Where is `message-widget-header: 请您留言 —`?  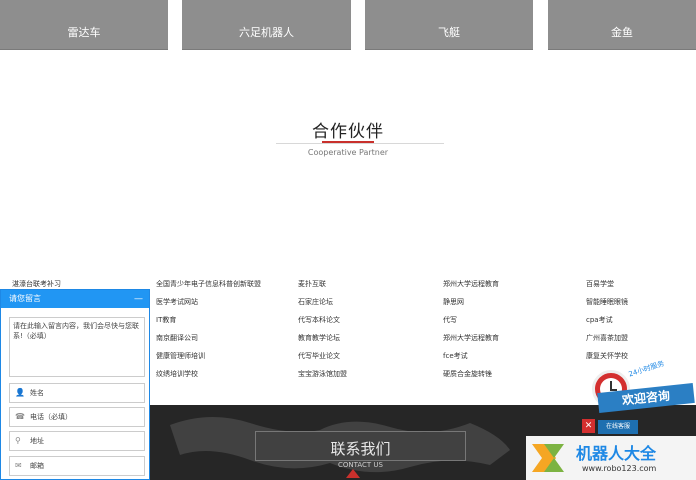 message-widget-header: 请您留言 — is located at coordinates (75, 299).